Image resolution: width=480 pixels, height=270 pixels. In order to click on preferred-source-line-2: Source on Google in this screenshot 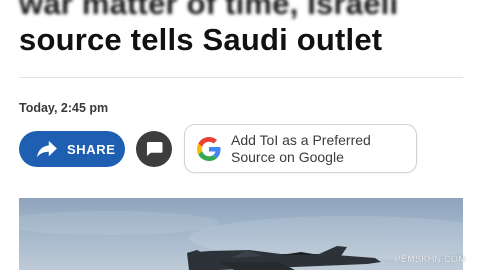, I will do `click(287, 156)`.